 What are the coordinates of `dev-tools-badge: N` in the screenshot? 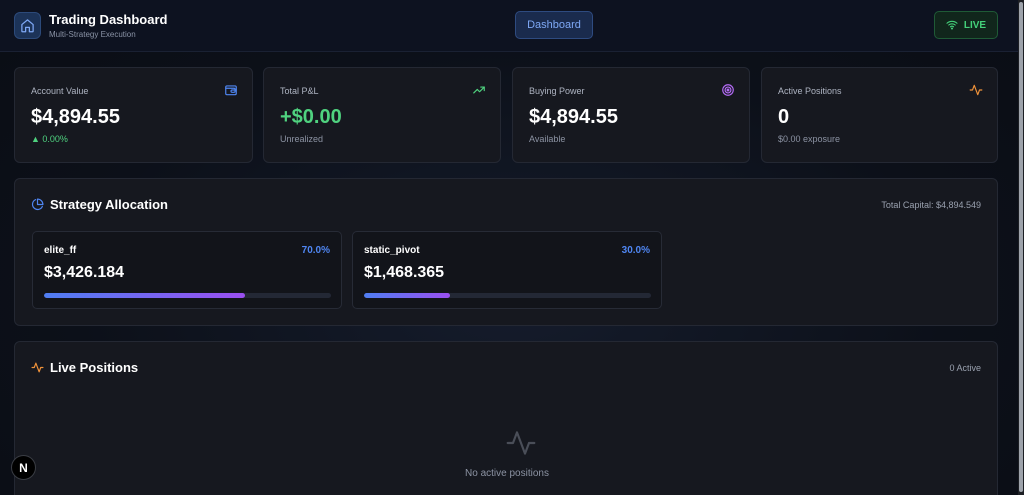 It's located at (23, 467).